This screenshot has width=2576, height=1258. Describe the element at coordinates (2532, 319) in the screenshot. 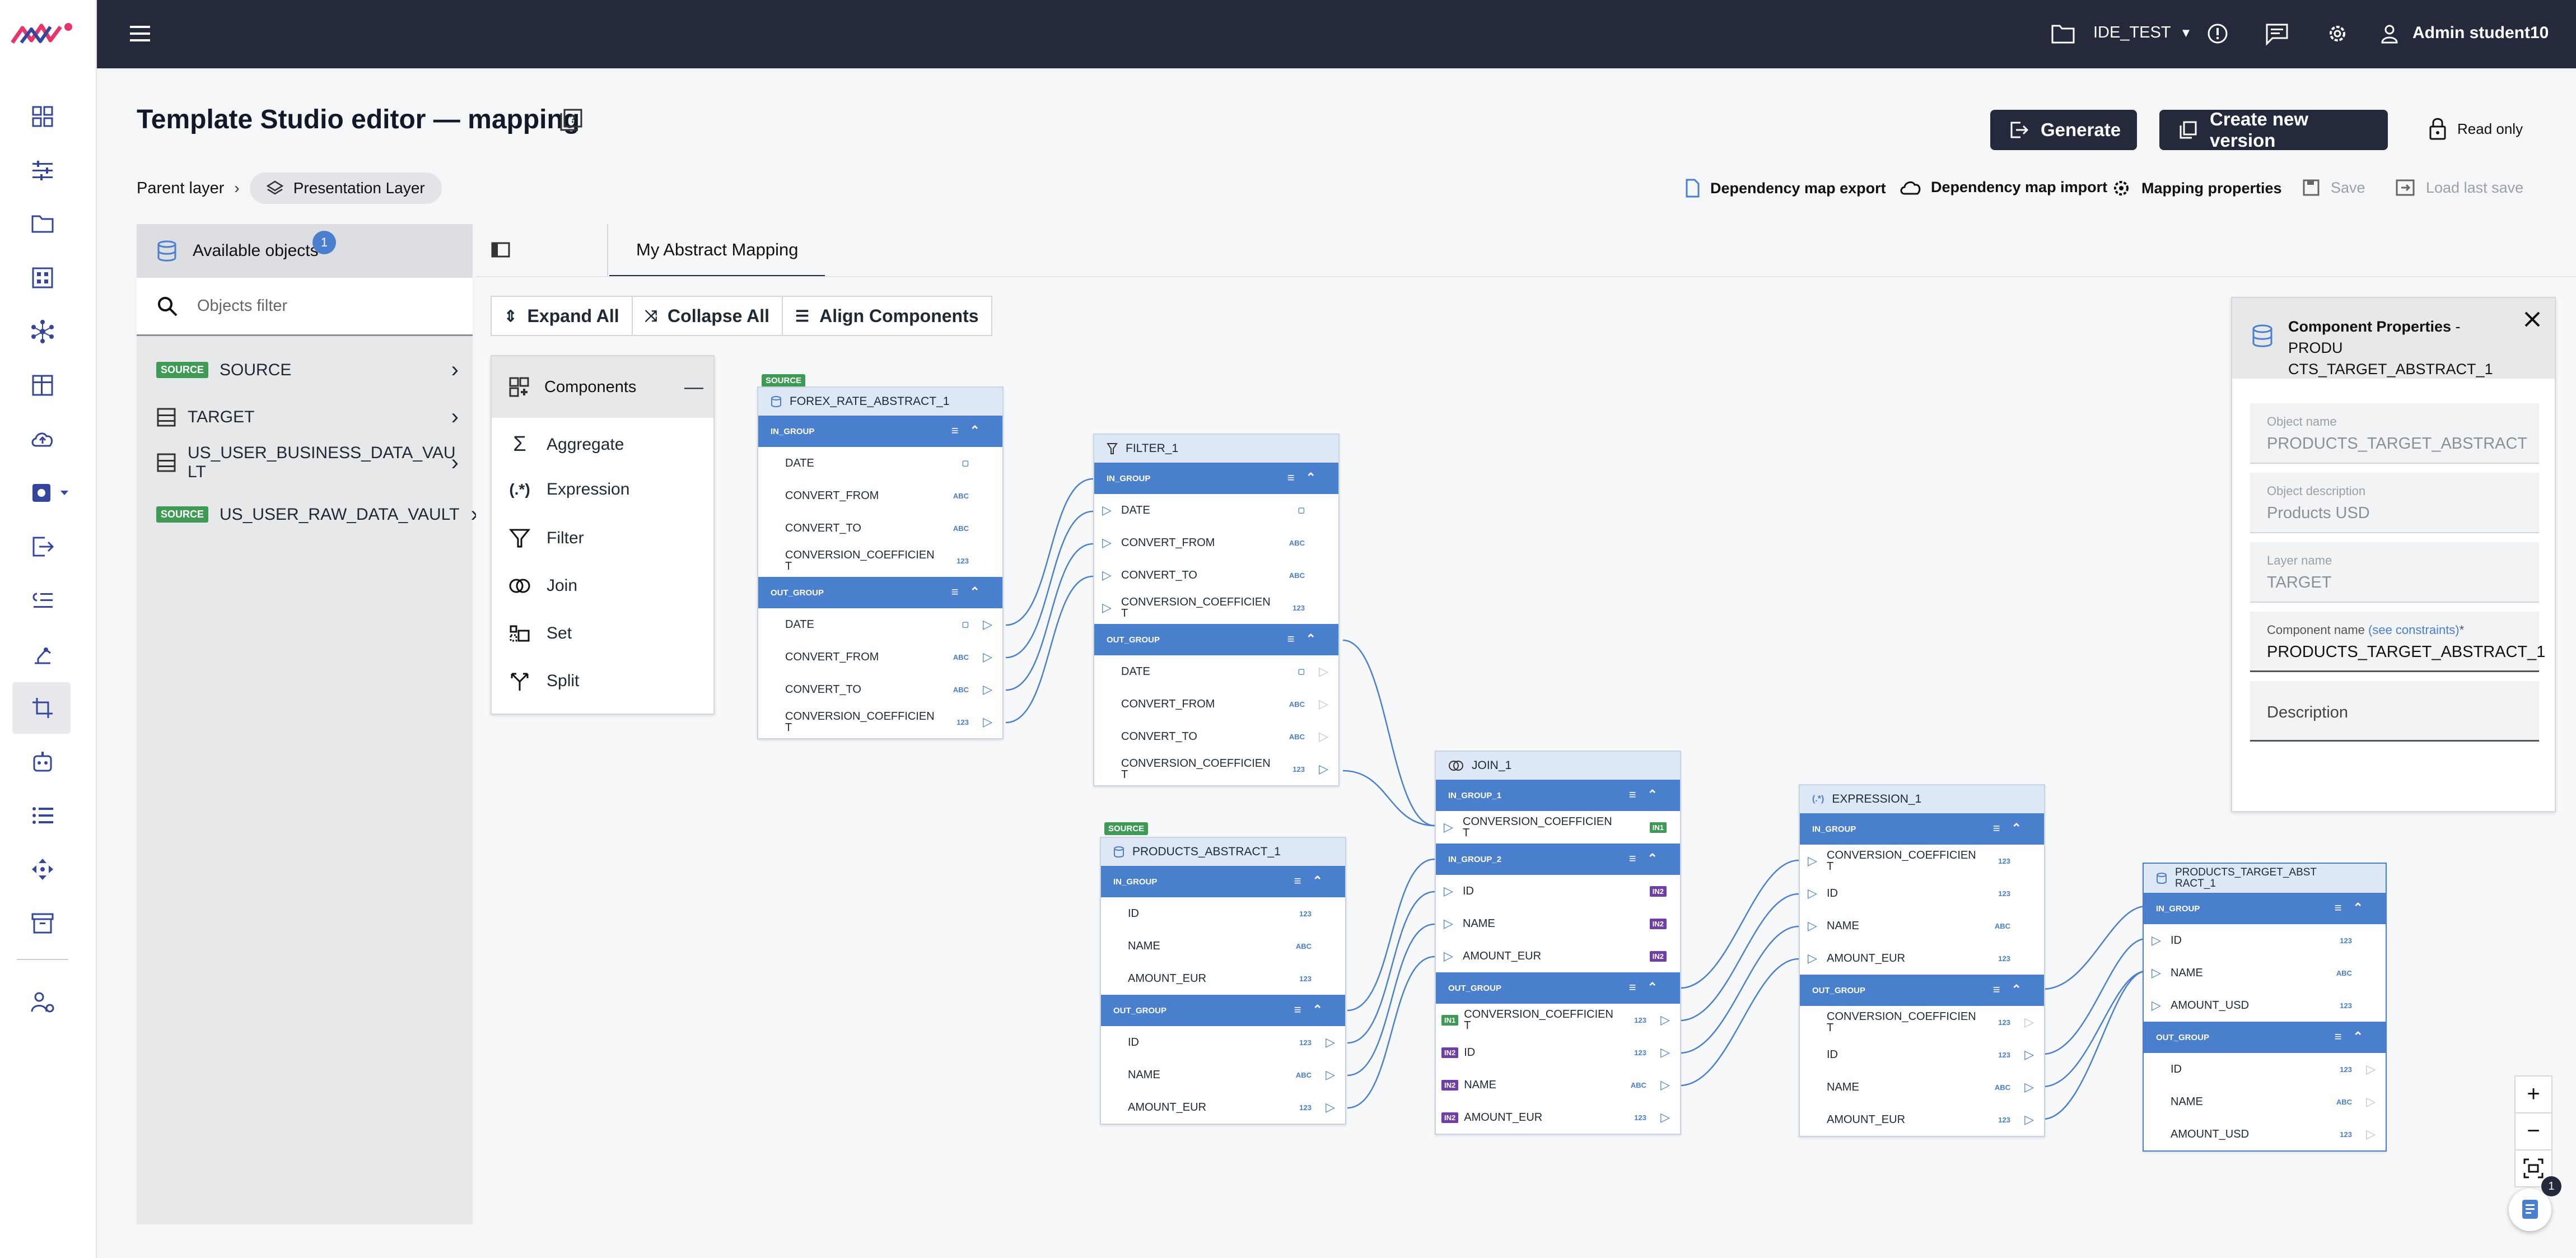

I see `close-icon` at that location.